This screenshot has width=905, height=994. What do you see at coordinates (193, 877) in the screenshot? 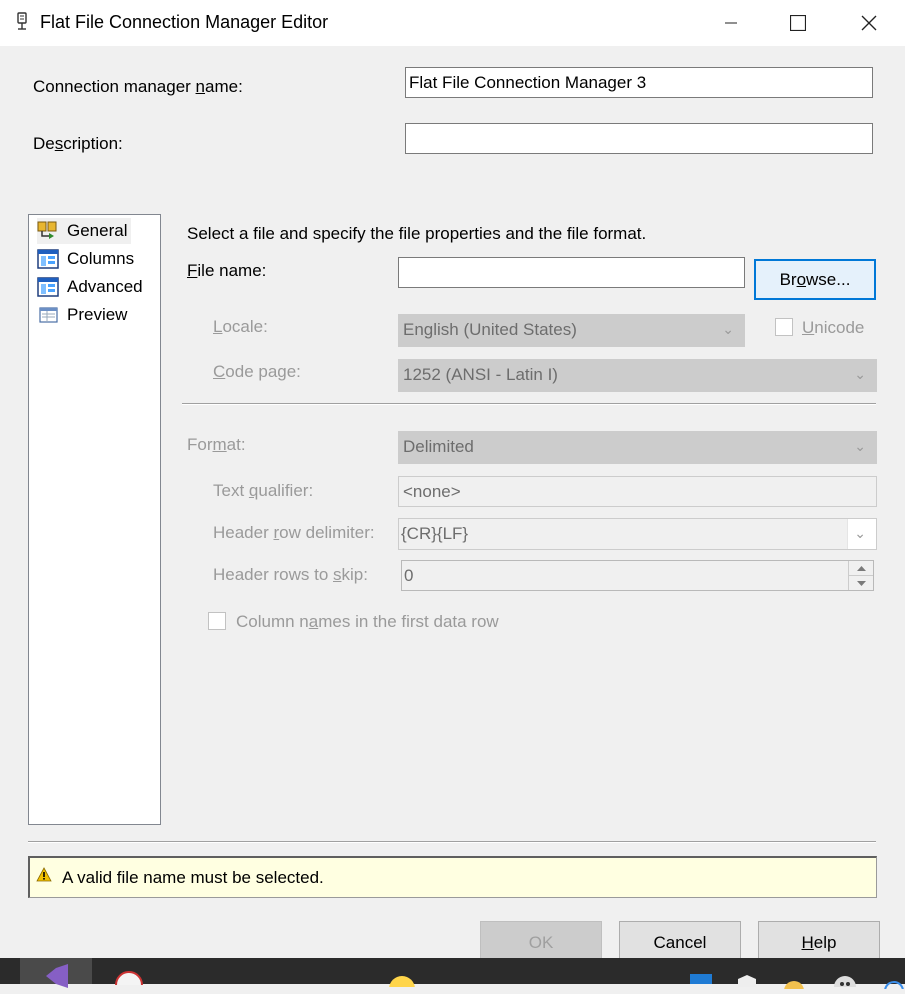
I see `status-message-text: A valid file name must be selected.` at bounding box center [193, 877].